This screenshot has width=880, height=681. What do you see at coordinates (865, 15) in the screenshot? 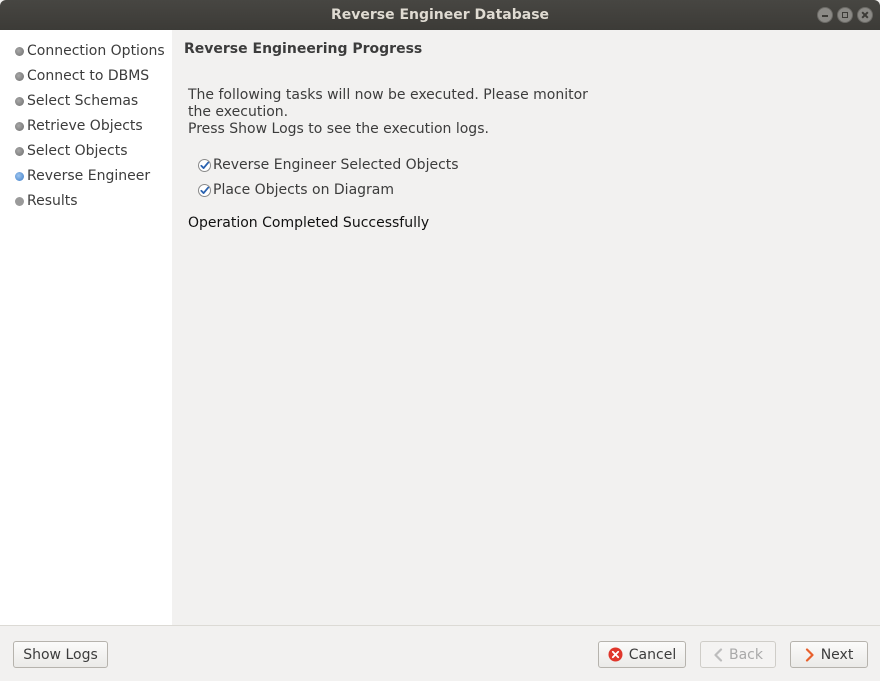
I see `close-icon` at bounding box center [865, 15].